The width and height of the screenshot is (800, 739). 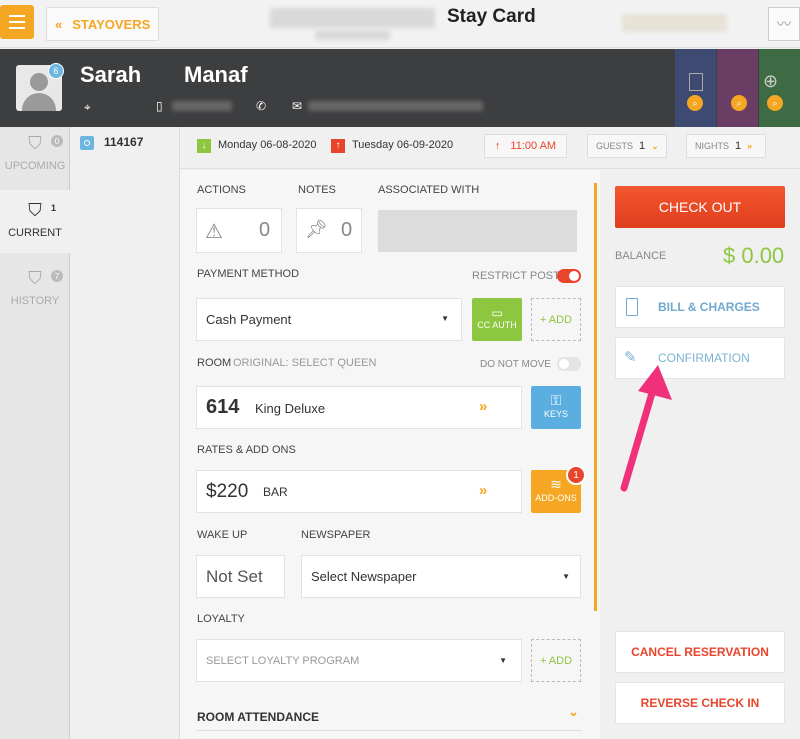 What do you see at coordinates (364, 576) in the screenshot?
I see `newspaper-value: Select Newspaper` at bounding box center [364, 576].